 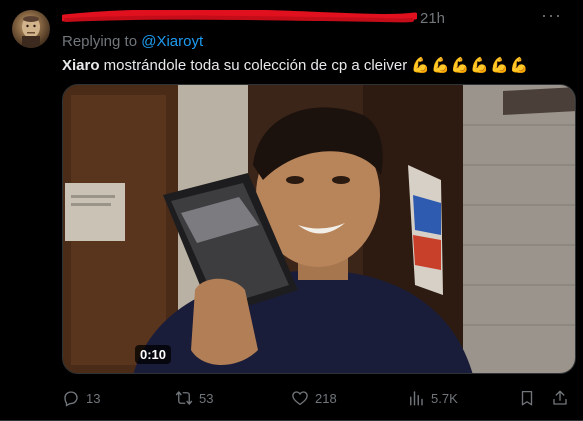 I want to click on tweet-actions: 13 53 218 5.7K, so click(x=319, y=398).